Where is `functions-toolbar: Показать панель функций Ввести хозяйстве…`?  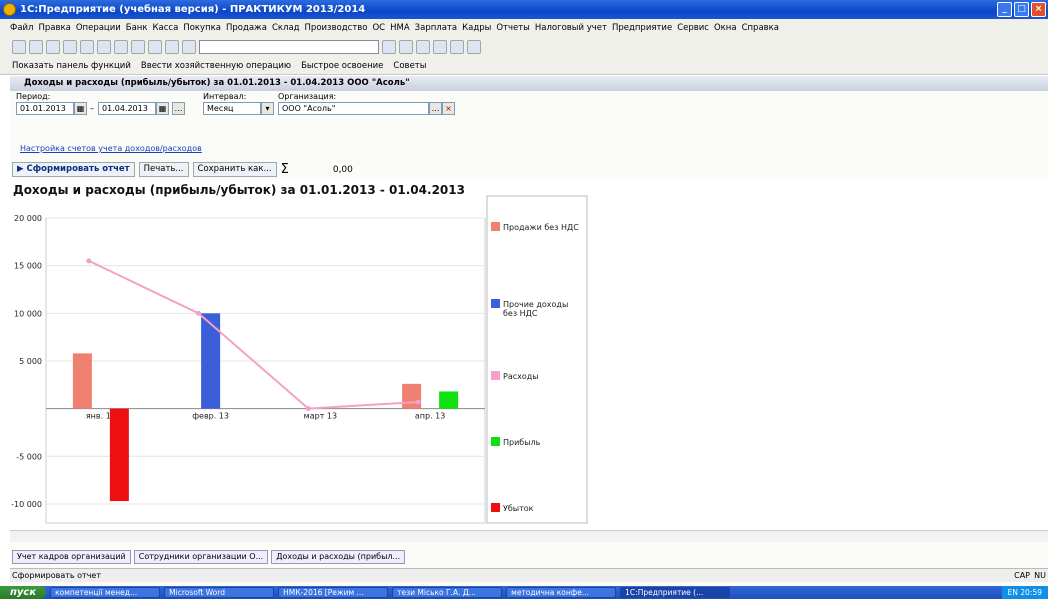 functions-toolbar: Показать панель функций Ввести хозяйстве… is located at coordinates (524, 66).